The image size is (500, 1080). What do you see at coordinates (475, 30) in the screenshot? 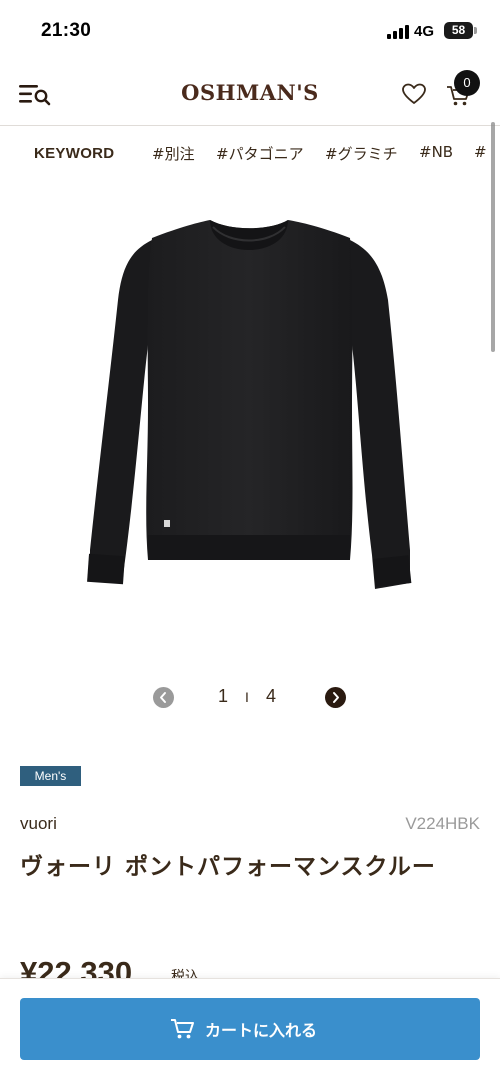
I see `battery-cap` at bounding box center [475, 30].